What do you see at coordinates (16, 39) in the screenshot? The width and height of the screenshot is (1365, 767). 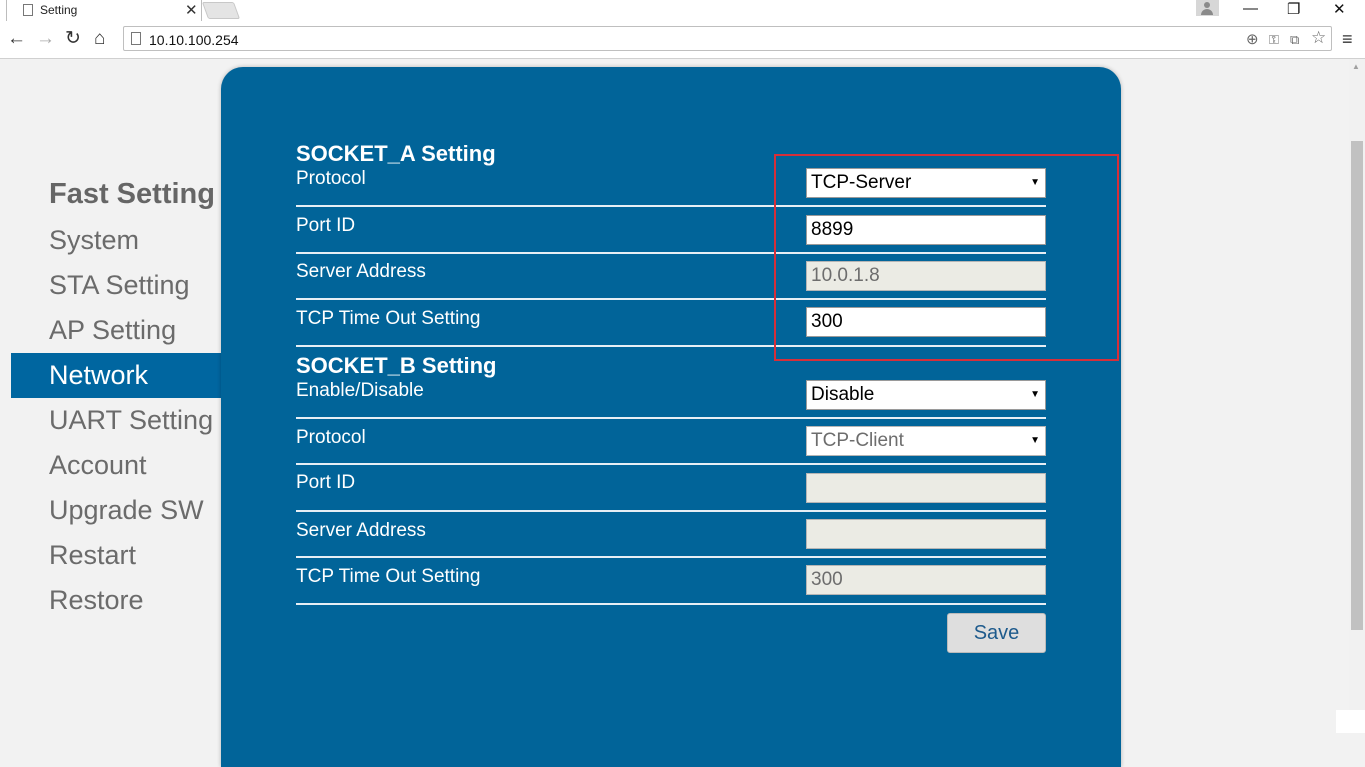 I see `back-icon: ←` at bounding box center [16, 39].